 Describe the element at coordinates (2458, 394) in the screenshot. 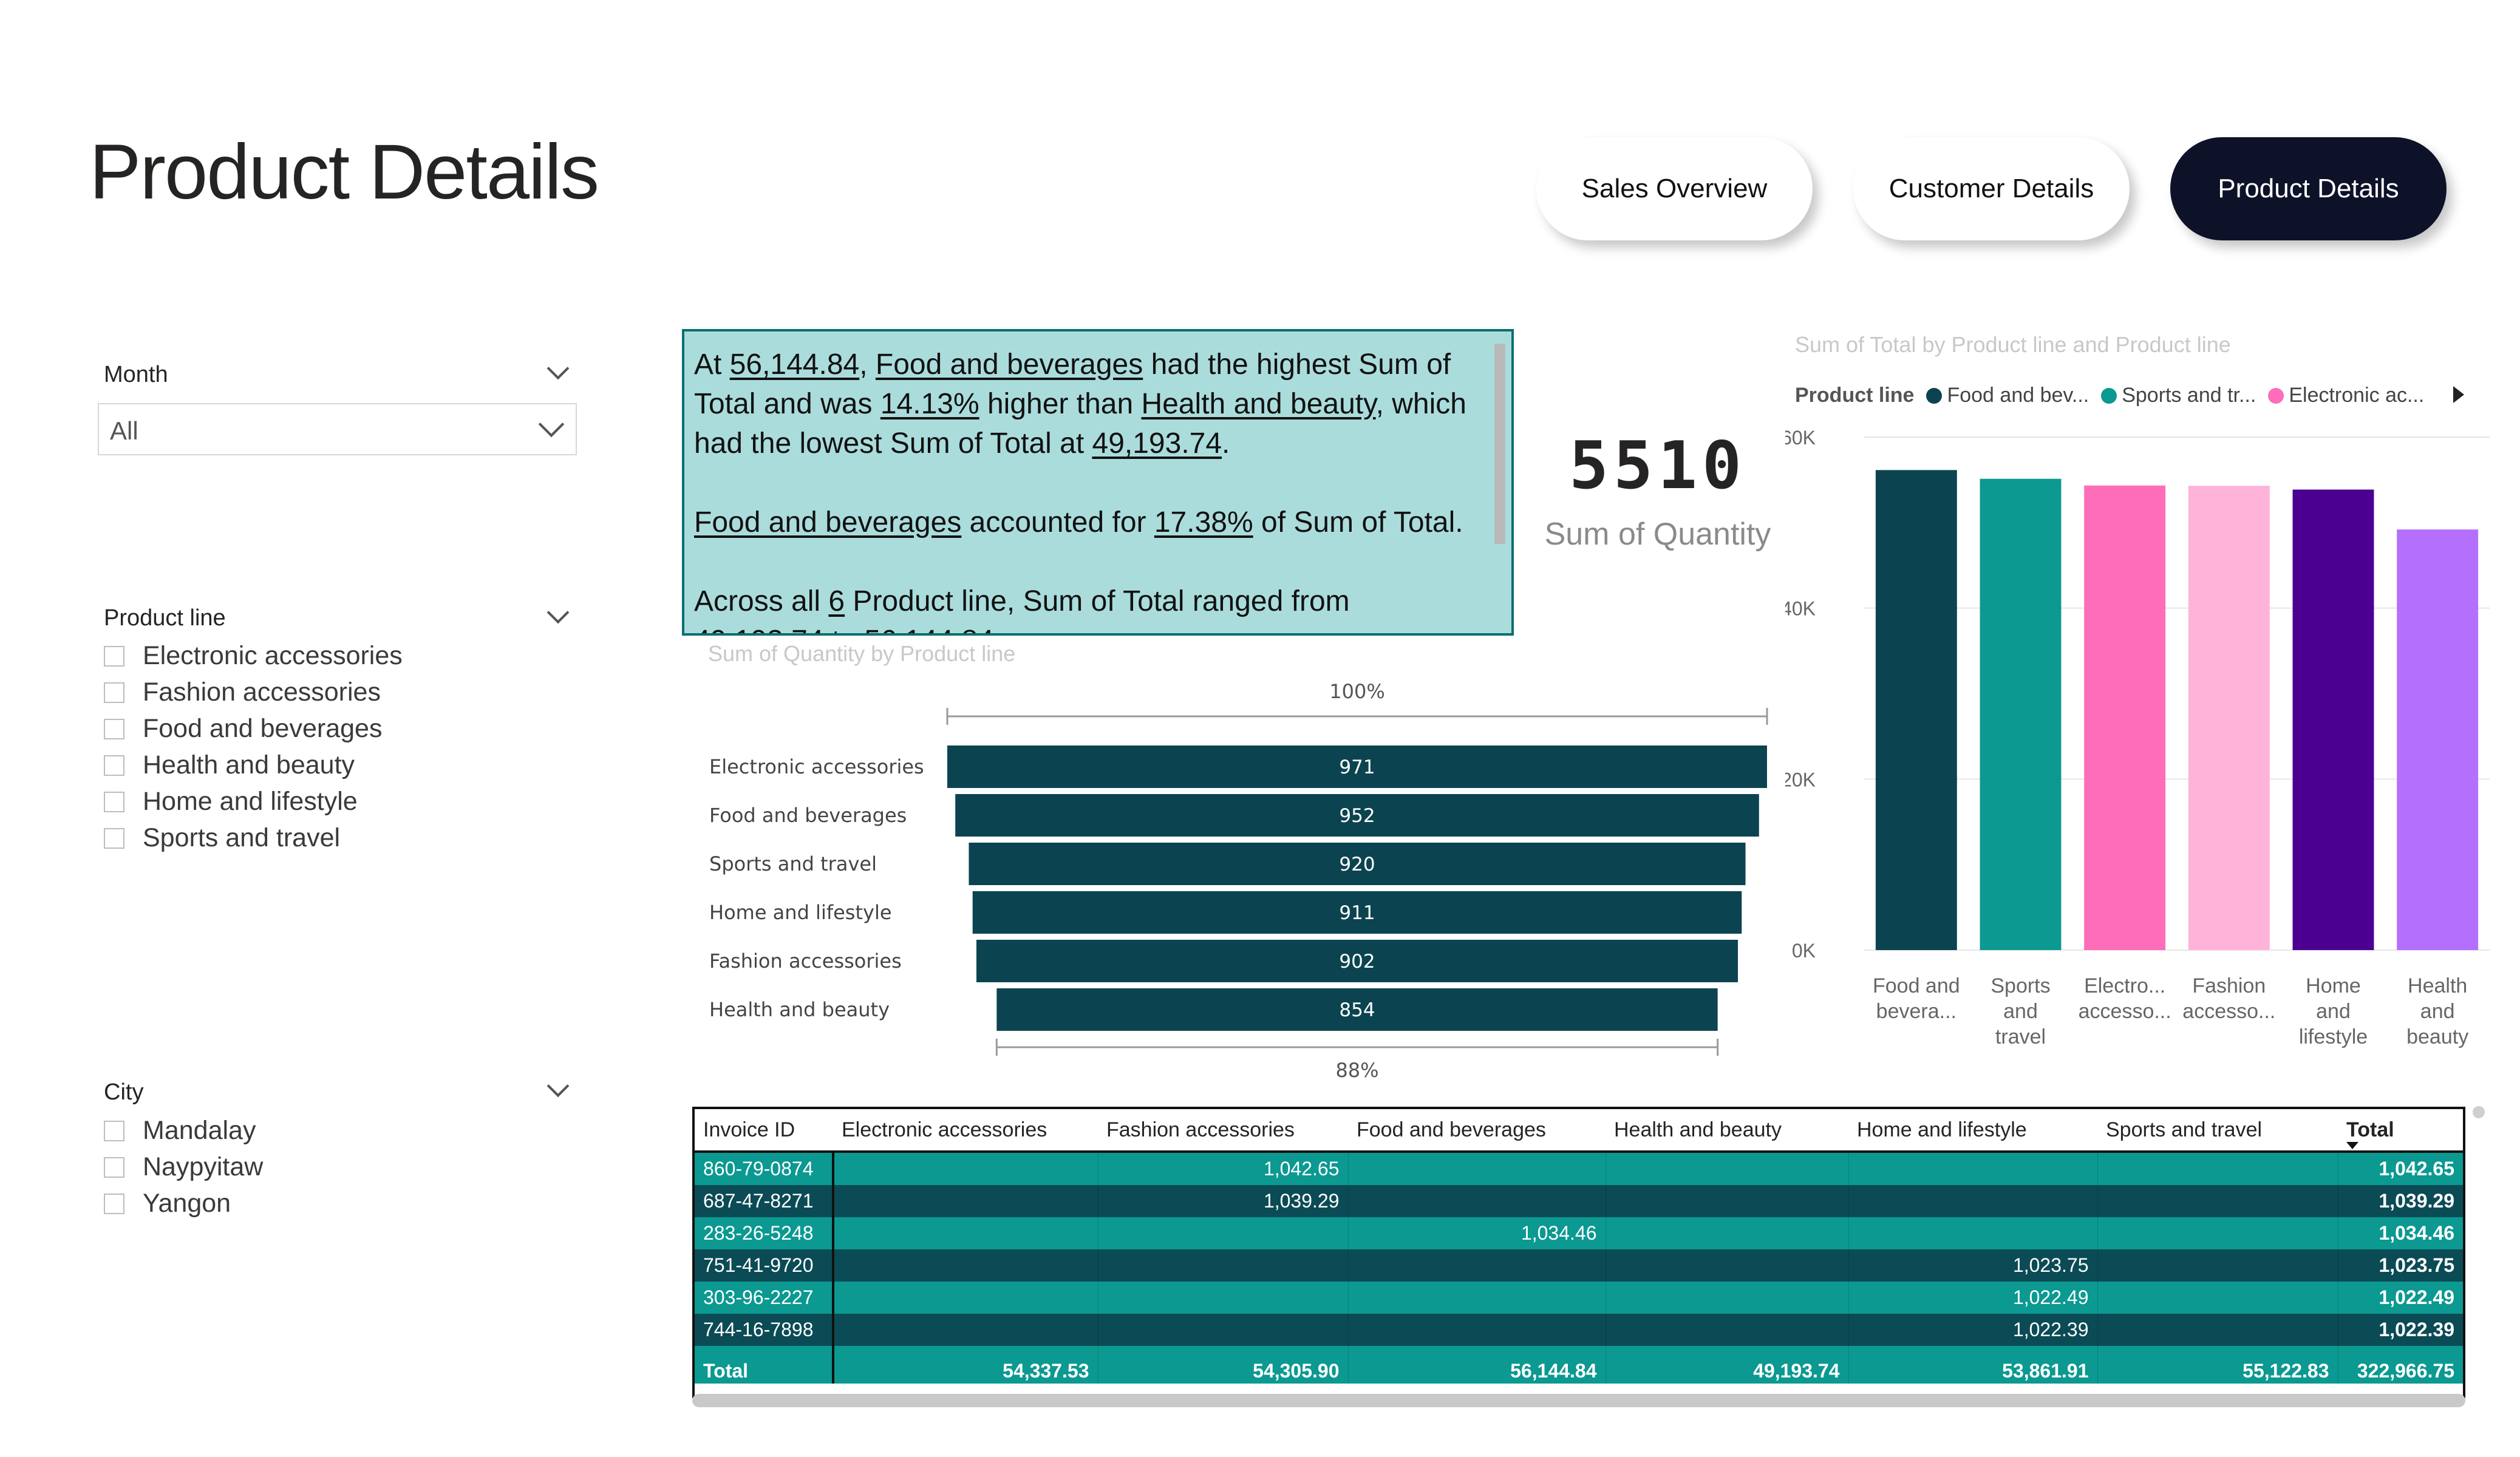

I see `legend-next-arrow-icon` at that location.